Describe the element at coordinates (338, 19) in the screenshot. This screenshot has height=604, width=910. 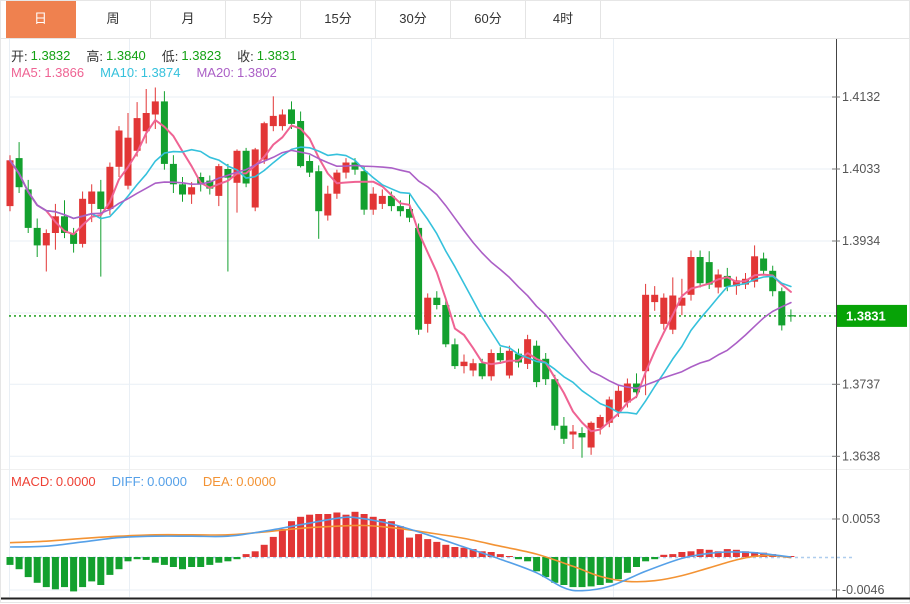
I see `tab-15min: 15分` at that location.